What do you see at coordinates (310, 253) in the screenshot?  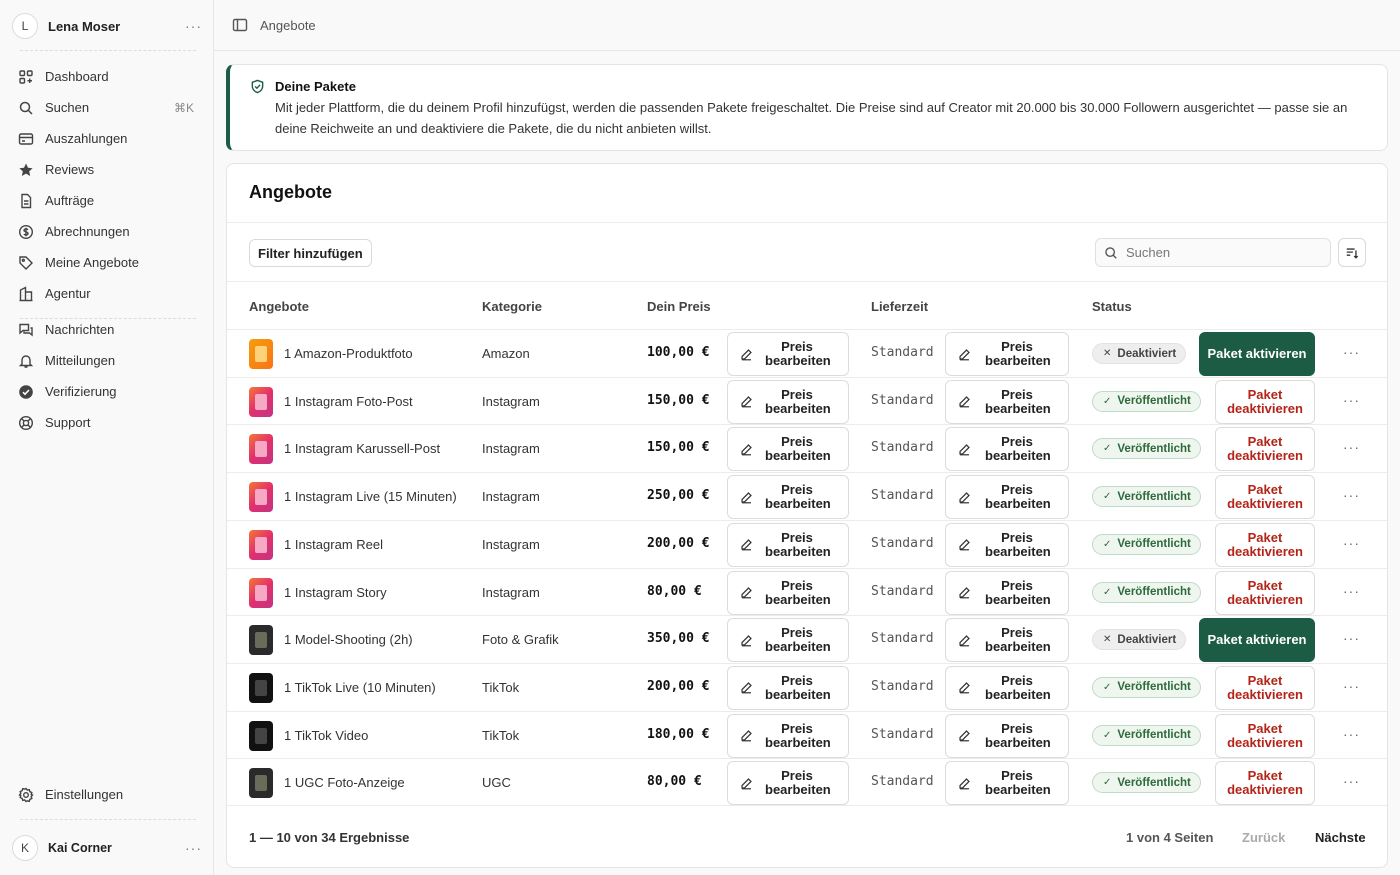 I see `add-filter-button: Filter hinzufügen` at bounding box center [310, 253].